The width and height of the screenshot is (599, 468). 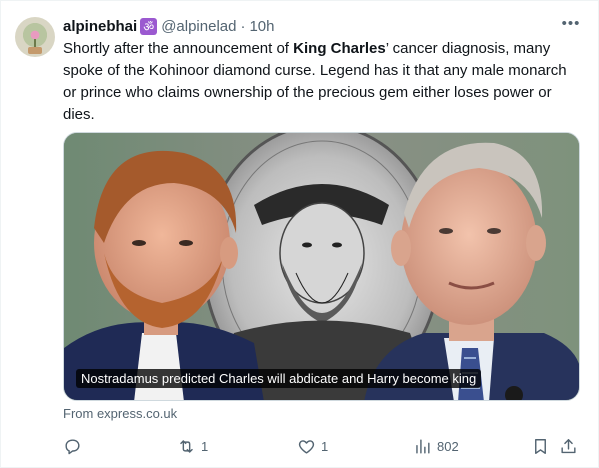 I want to click on tweet-header: alpinebhai ॐ @alpinelad · 10h, so click(x=169, y=26).